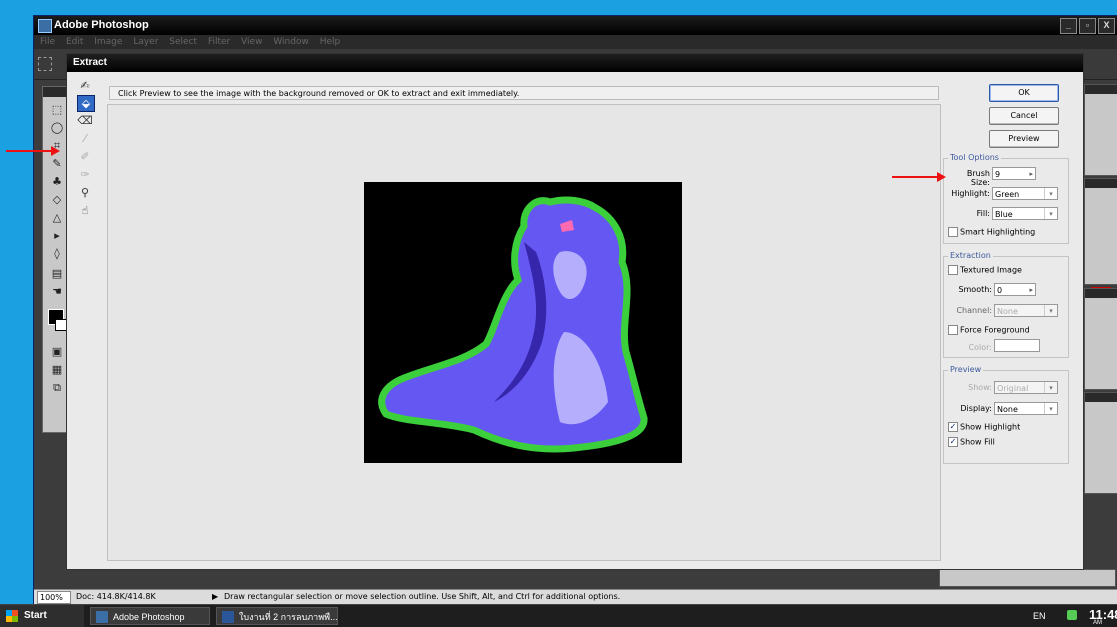 This screenshot has height=627, width=1117. Describe the element at coordinates (991, 270) in the screenshot. I see `textured-image-label: Textured Image` at that location.